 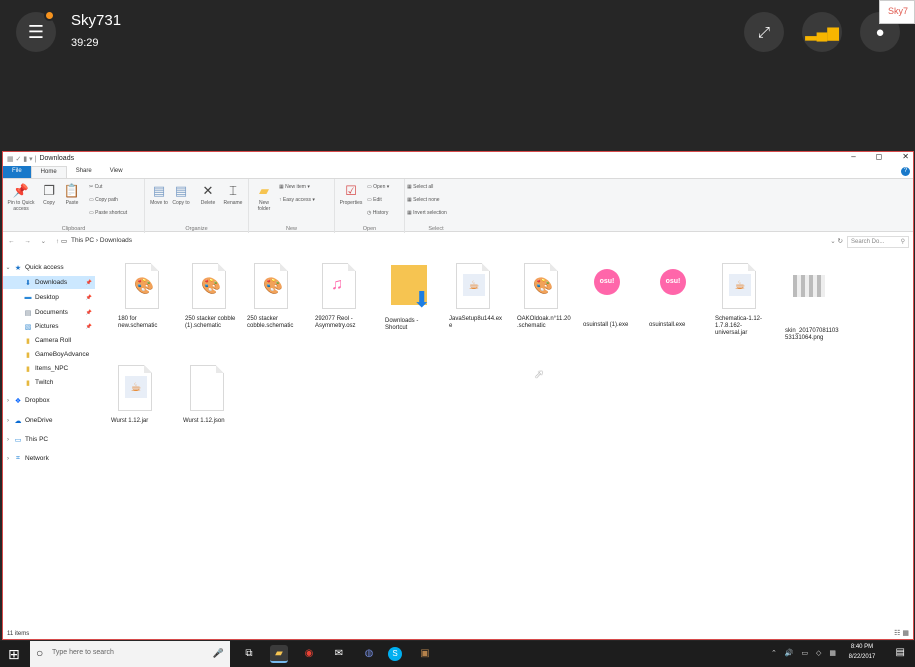 What do you see at coordinates (541, 295) in the screenshot?
I see `file-tile: 🎨 OAKOldoak.n°11.20.schematic` at bounding box center [541, 295].